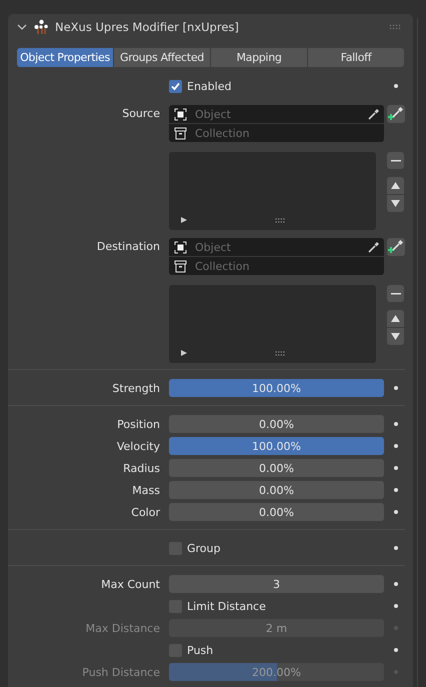 The width and height of the screenshot is (426, 687). What do you see at coordinates (147, 27) in the screenshot?
I see `panel-title: NeXus Upres Modifier [nxUpres]` at bounding box center [147, 27].